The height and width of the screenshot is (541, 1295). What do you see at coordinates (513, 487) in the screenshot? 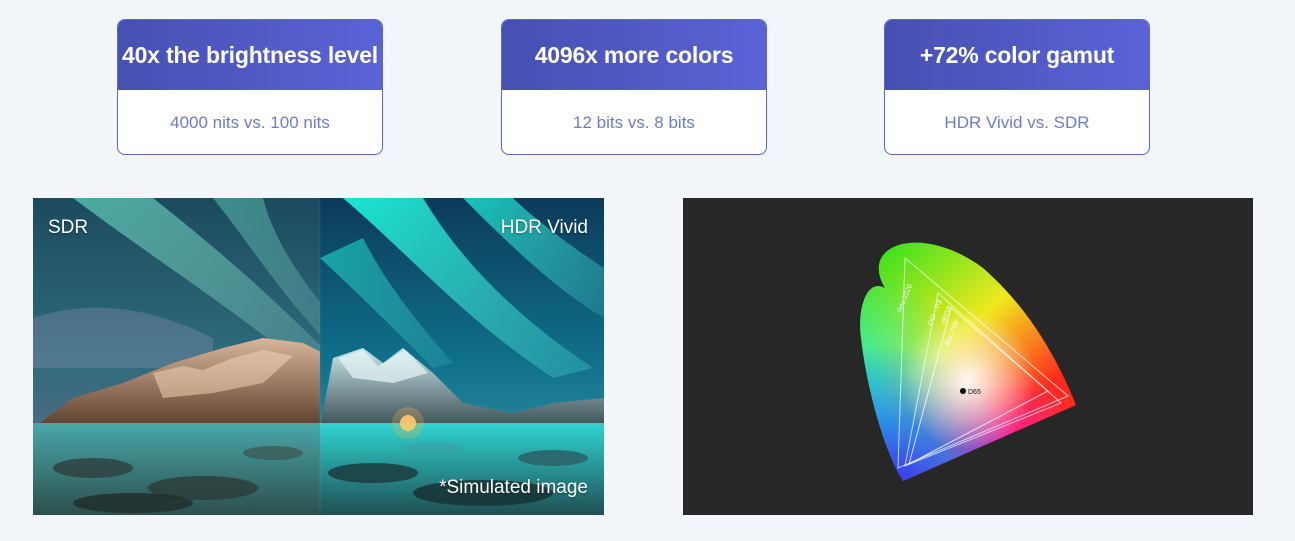
I see `simulated-image-note: *Simulated image` at bounding box center [513, 487].